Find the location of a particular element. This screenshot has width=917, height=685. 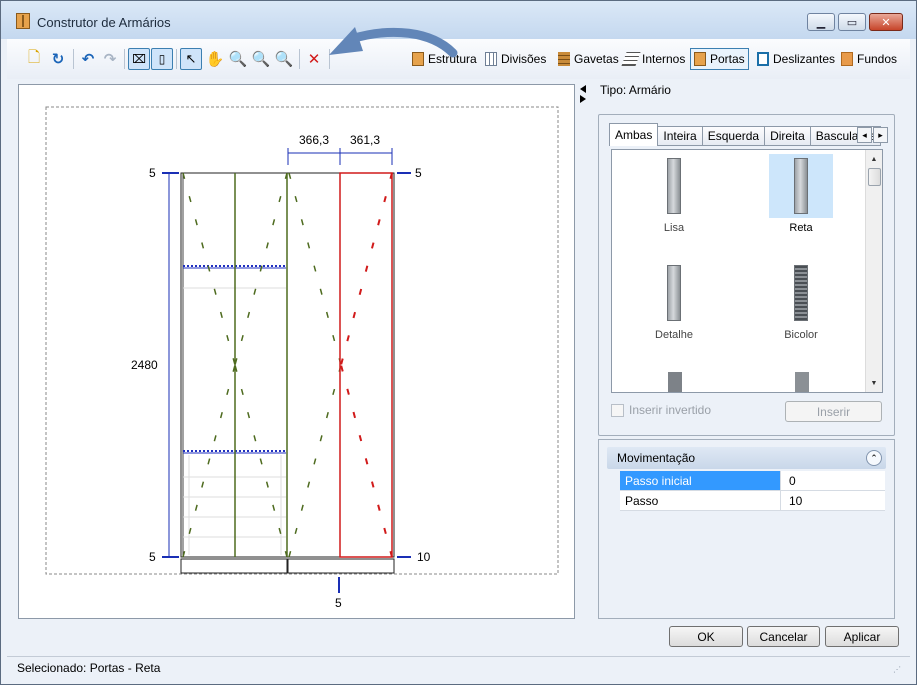

category-fundos: Fundos is located at coordinates (869, 59).